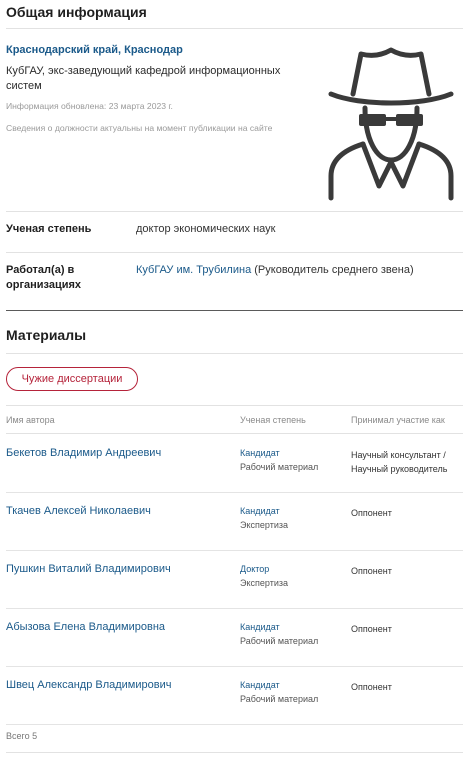 The height and width of the screenshot is (766, 471). Describe the element at coordinates (234, 310) in the screenshot. I see `section-divider` at that location.